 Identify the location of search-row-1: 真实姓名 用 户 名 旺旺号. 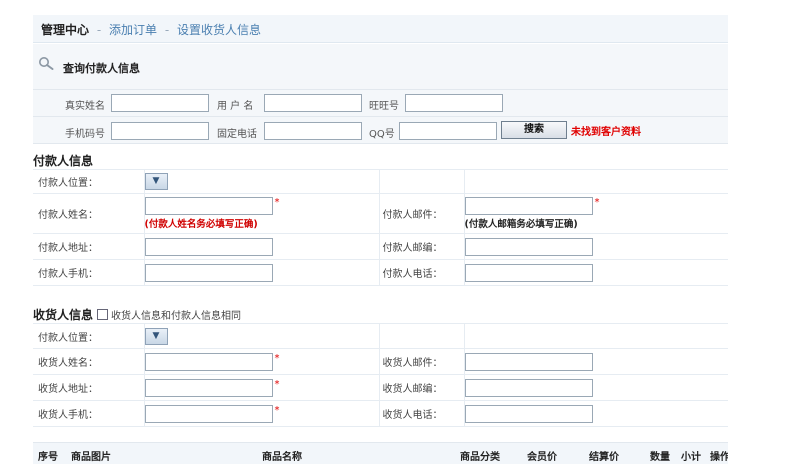
(380, 103).